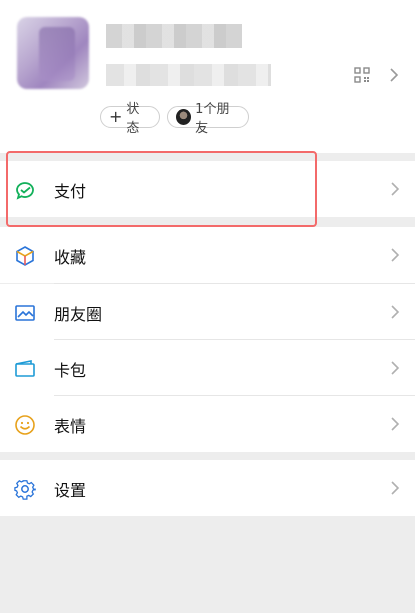 This screenshot has width=415, height=613. Describe the element at coordinates (70, 426) in the screenshot. I see `menu-item-label: 表情` at that location.